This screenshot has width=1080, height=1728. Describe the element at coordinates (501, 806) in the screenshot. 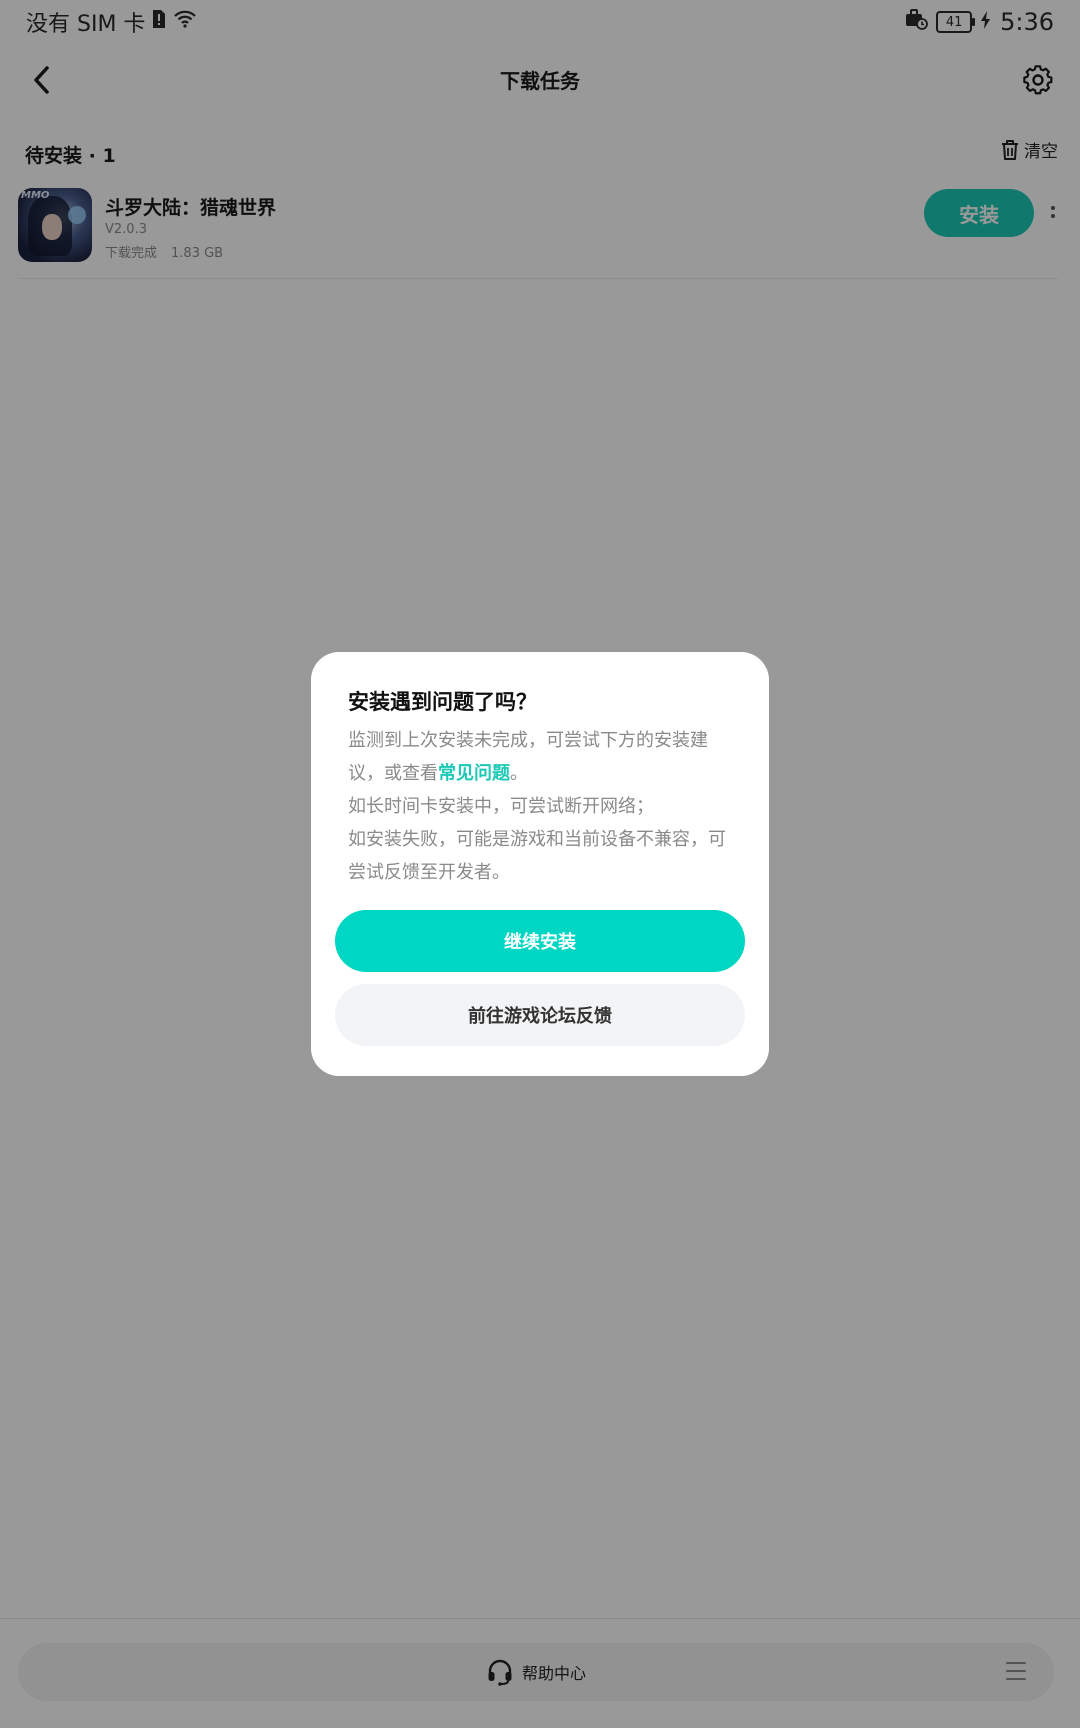

I see `dialog-paragraph-2: 如长时间卡安装中，可尝试断开网络；` at that location.